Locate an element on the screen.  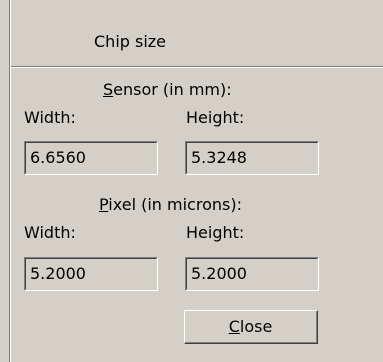
pixel-heading-text: ixel (in microns): is located at coordinates (175, 204).